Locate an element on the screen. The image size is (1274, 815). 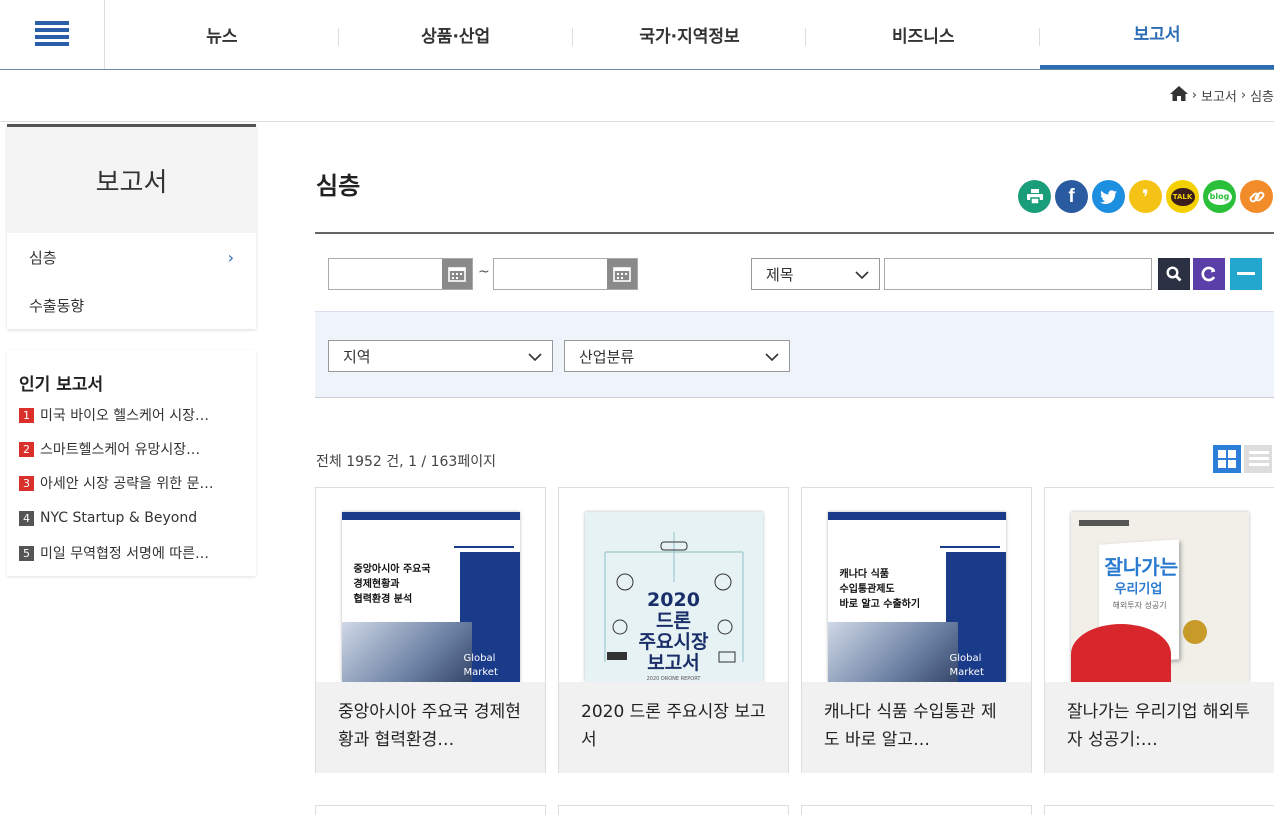
kakaotalk-label: TALK is located at coordinates (1182, 196).